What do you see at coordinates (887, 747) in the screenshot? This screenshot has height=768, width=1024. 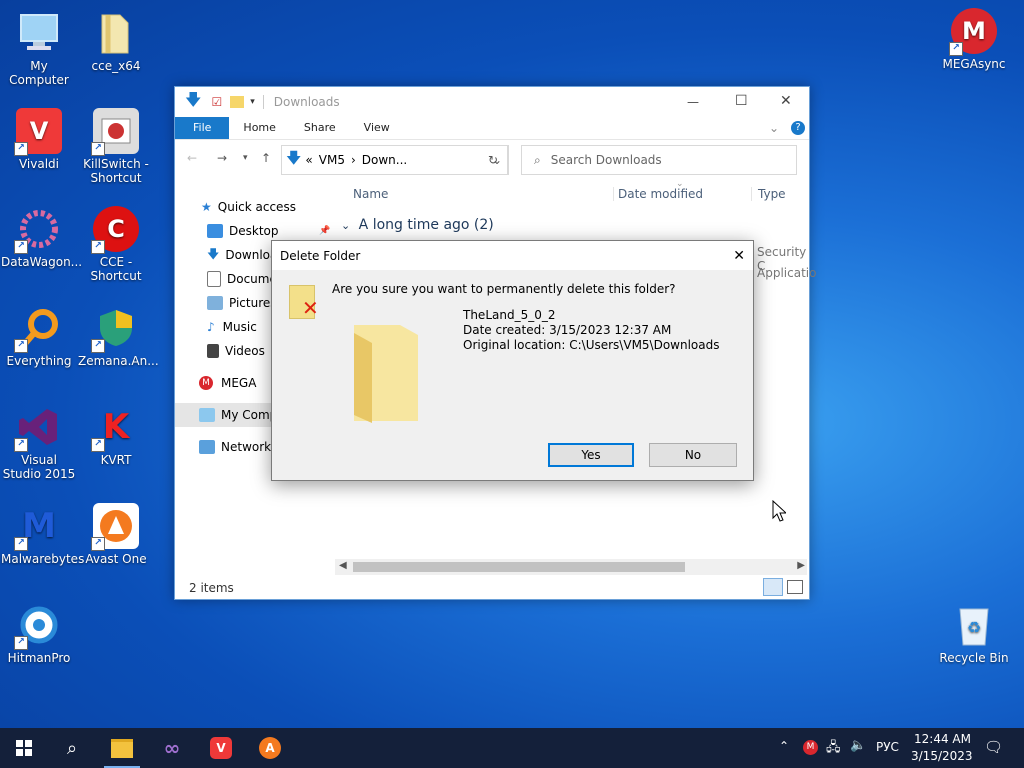 I see `language-indicator: РУС` at bounding box center [887, 747].